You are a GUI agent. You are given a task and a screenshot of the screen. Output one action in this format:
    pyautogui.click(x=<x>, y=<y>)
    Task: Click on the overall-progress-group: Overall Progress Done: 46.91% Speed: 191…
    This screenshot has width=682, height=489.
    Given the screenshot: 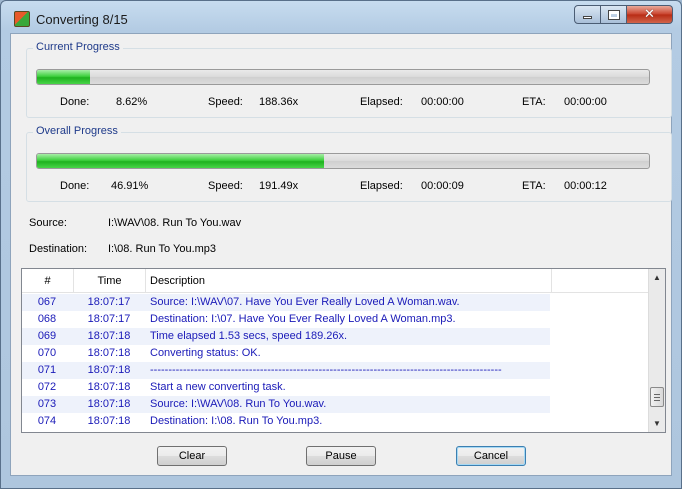 What is the action you would take?
    pyautogui.click(x=349, y=163)
    